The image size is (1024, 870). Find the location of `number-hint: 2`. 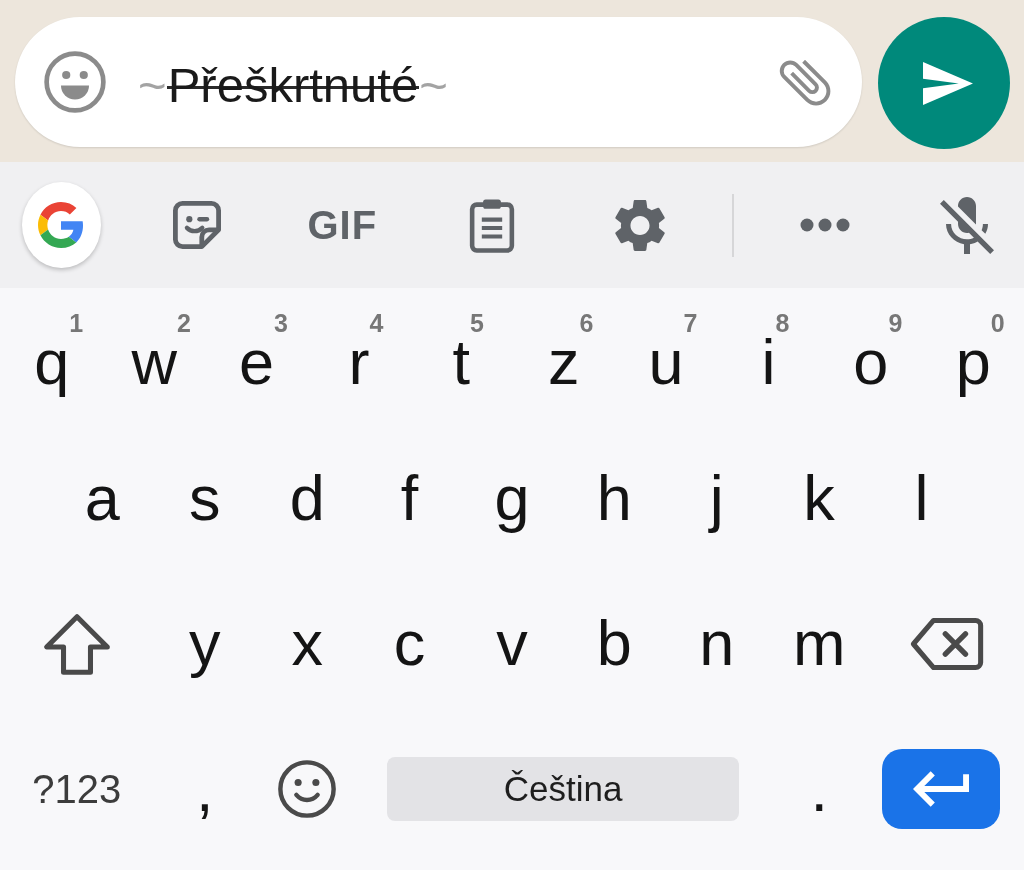

number-hint: 2 is located at coordinates (183, 324).